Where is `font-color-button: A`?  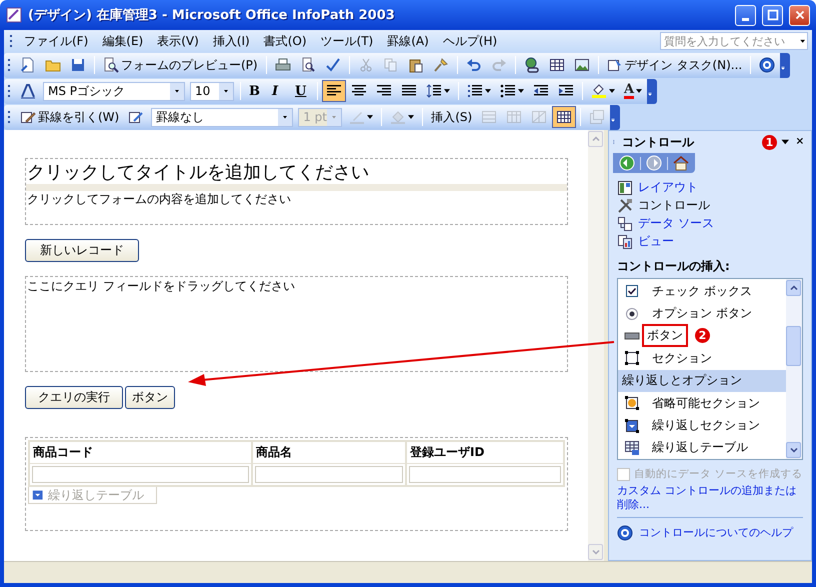 font-color-button: A is located at coordinates (633, 91).